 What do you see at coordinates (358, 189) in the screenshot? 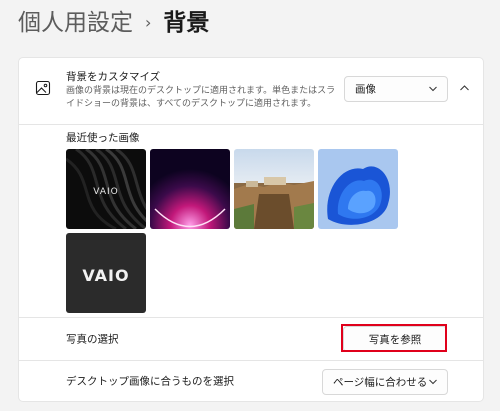
I see `recent-image-blue-bloom` at bounding box center [358, 189].